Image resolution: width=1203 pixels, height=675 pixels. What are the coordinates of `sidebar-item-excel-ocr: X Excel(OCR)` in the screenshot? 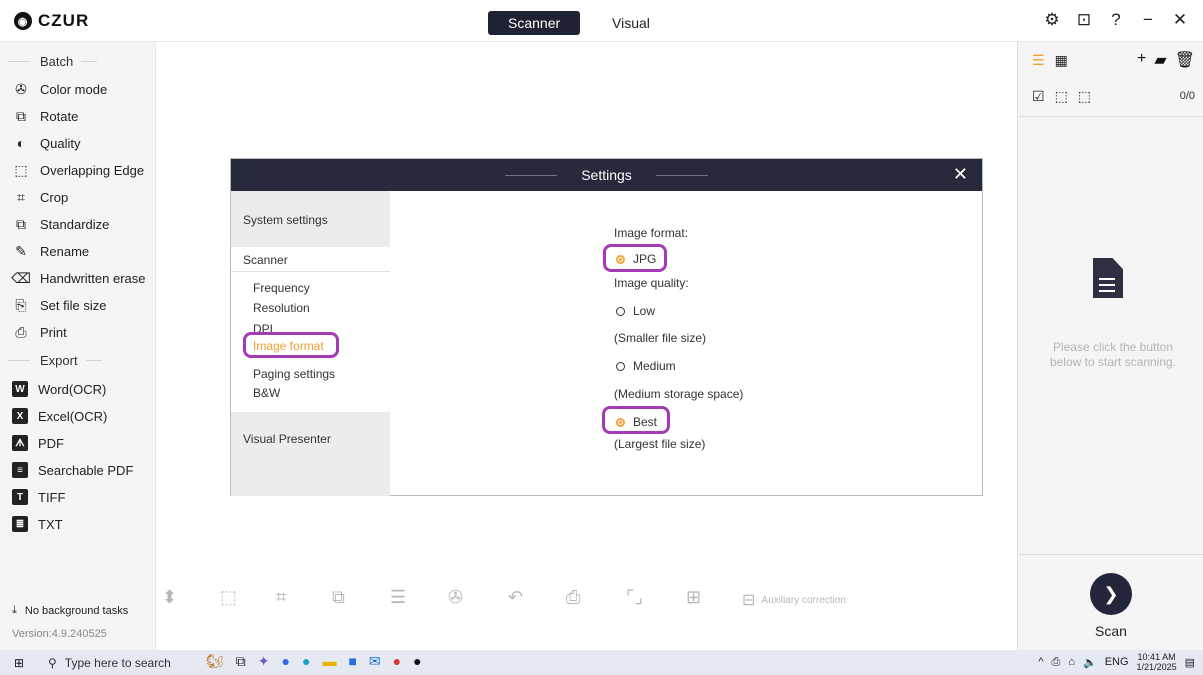 It's located at (59, 416).